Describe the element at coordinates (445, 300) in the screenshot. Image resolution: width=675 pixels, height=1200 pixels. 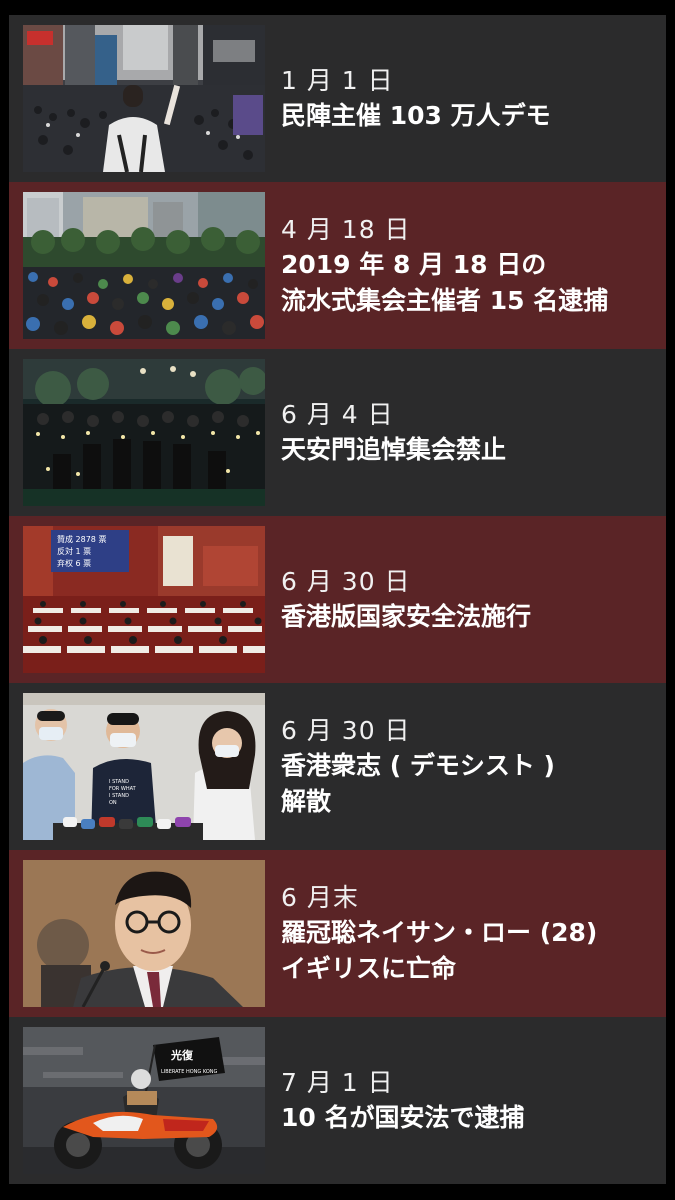
I see `event-headline: 流水式集会主催者 15 名逮捕` at that location.